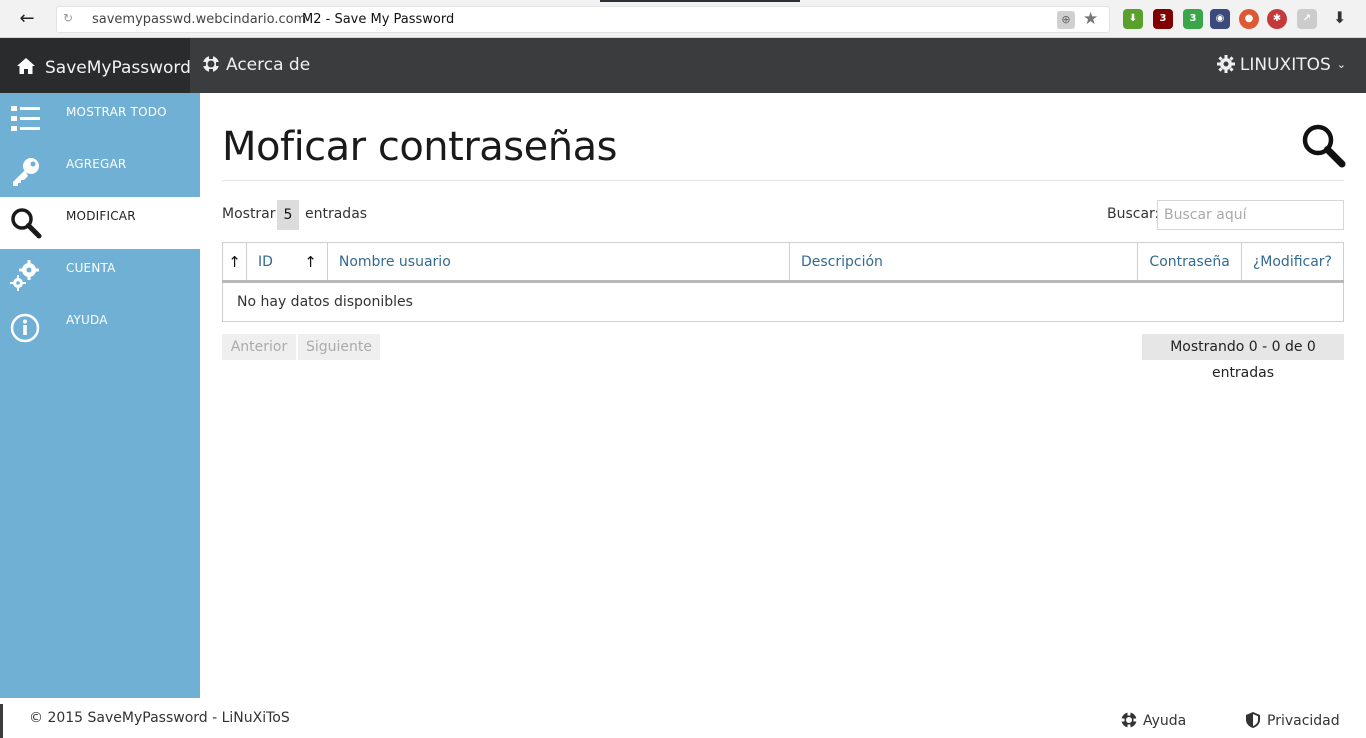 The height and width of the screenshot is (738, 1366). Describe the element at coordinates (1, 721) in the screenshot. I see `footer-edge` at that location.